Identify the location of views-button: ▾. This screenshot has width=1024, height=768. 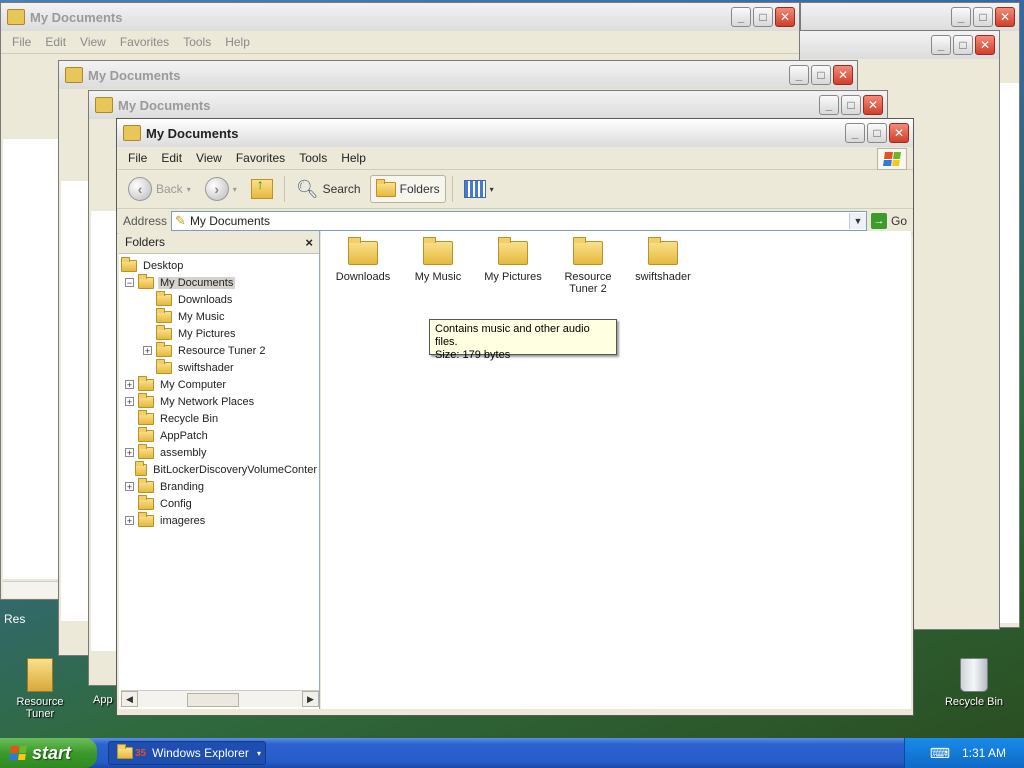
(479, 189).